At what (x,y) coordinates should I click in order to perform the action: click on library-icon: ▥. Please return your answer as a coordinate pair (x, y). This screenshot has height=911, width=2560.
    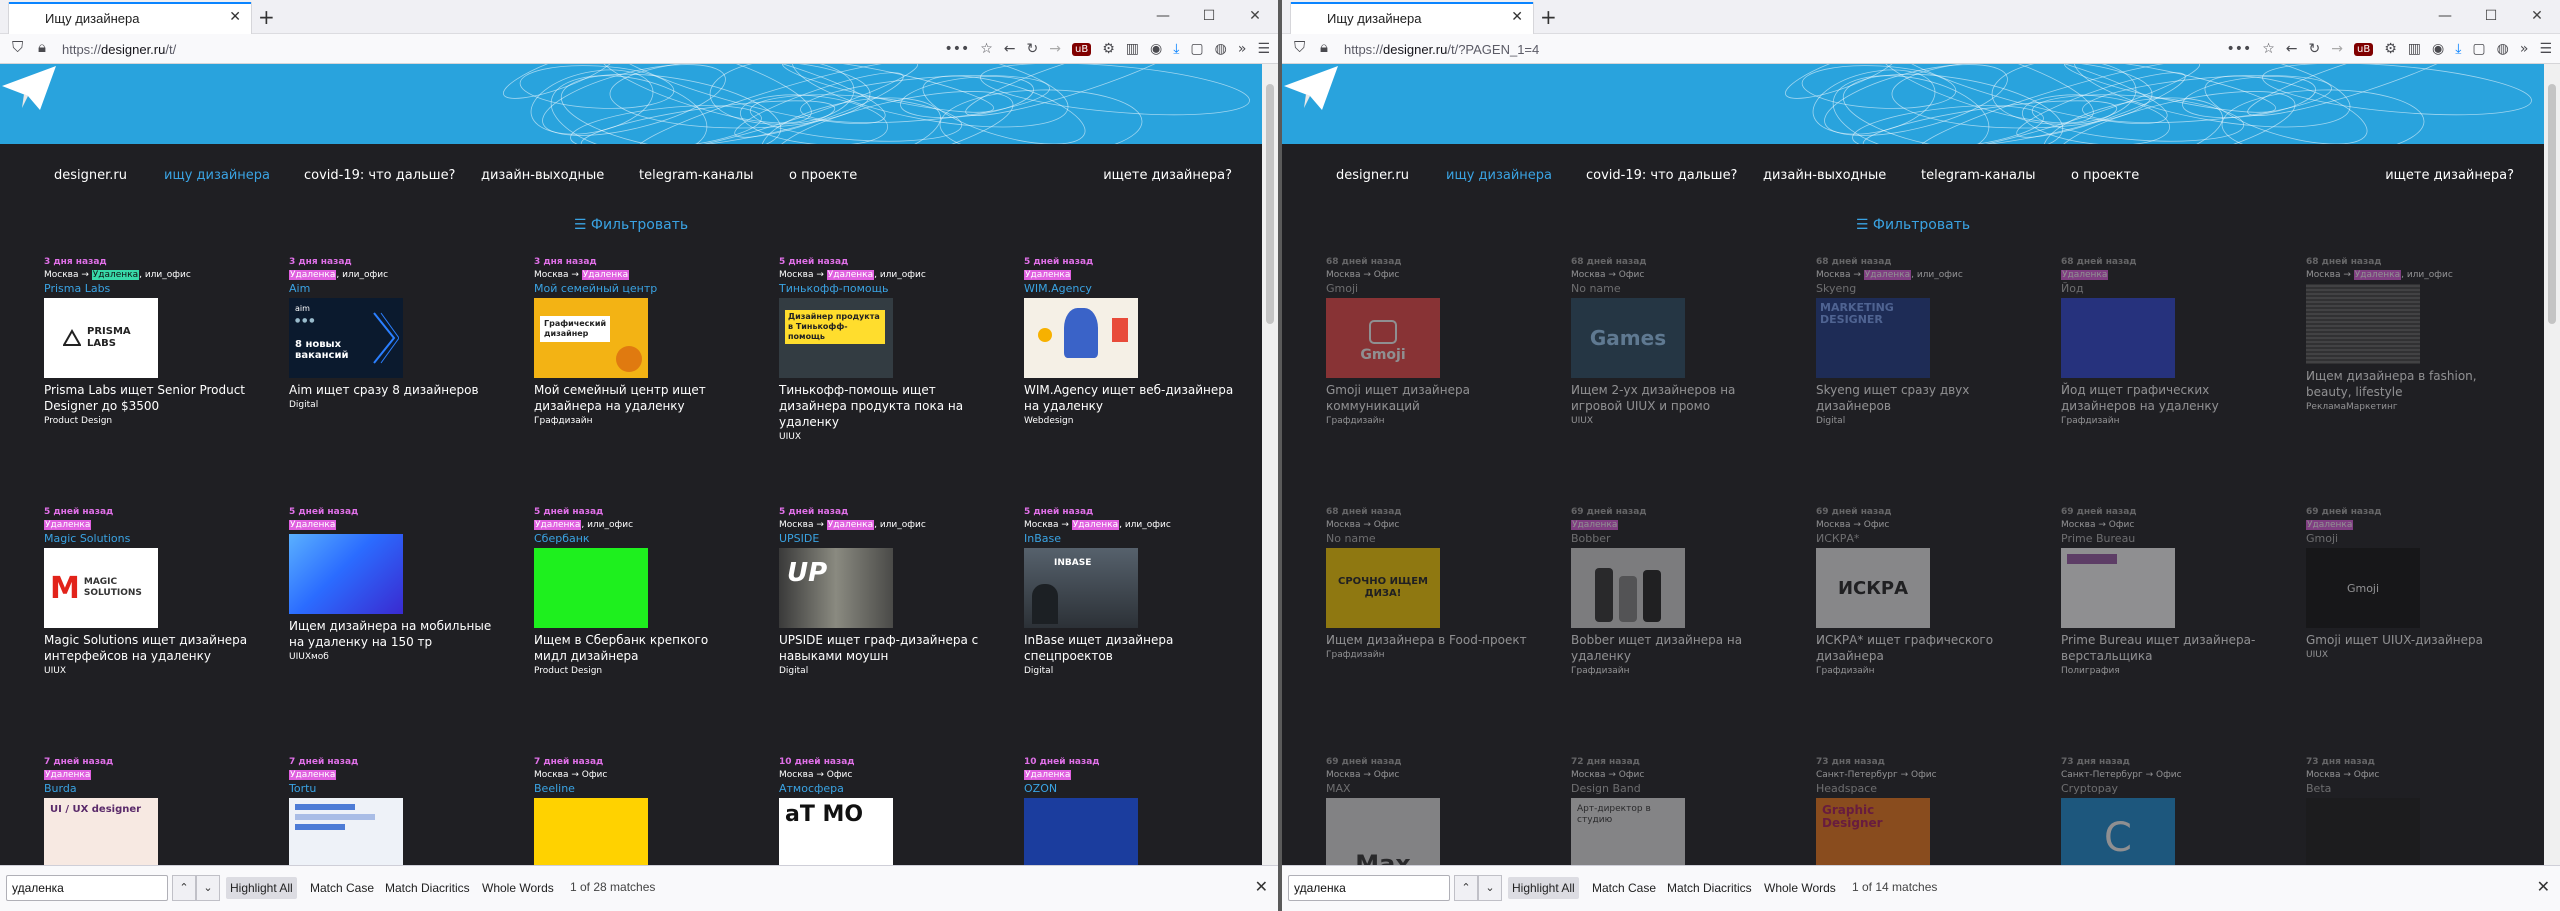
    Looking at the image, I should click on (2414, 49).